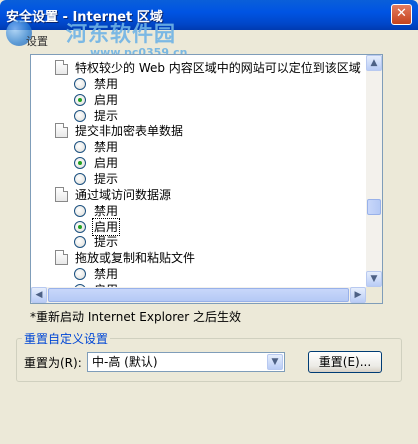 This screenshot has height=444, width=418. I want to click on setting-category-label: 拖放或复制和粘贴文件, so click(135, 258).